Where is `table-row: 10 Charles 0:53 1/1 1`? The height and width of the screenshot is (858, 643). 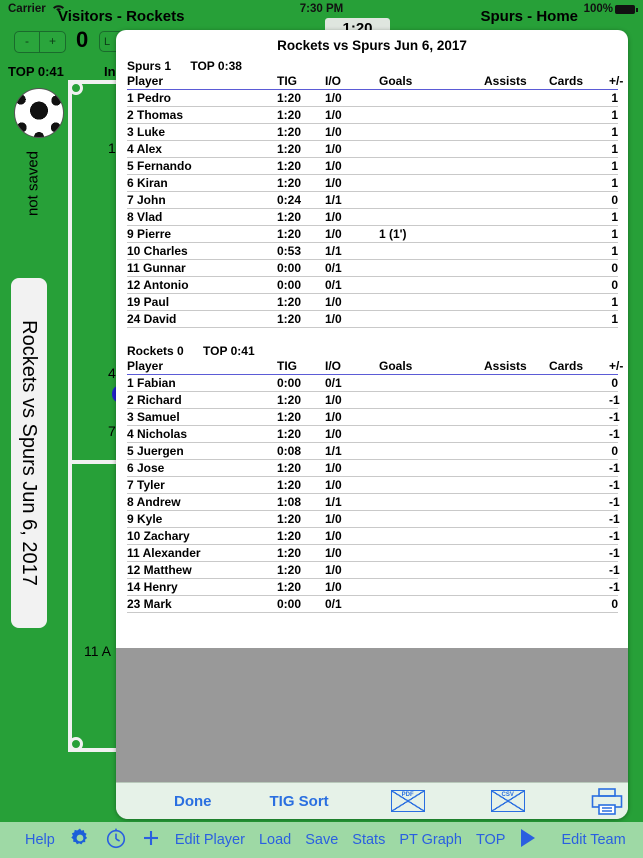 table-row: 10 Charles 0:53 1/1 1 is located at coordinates (372, 251).